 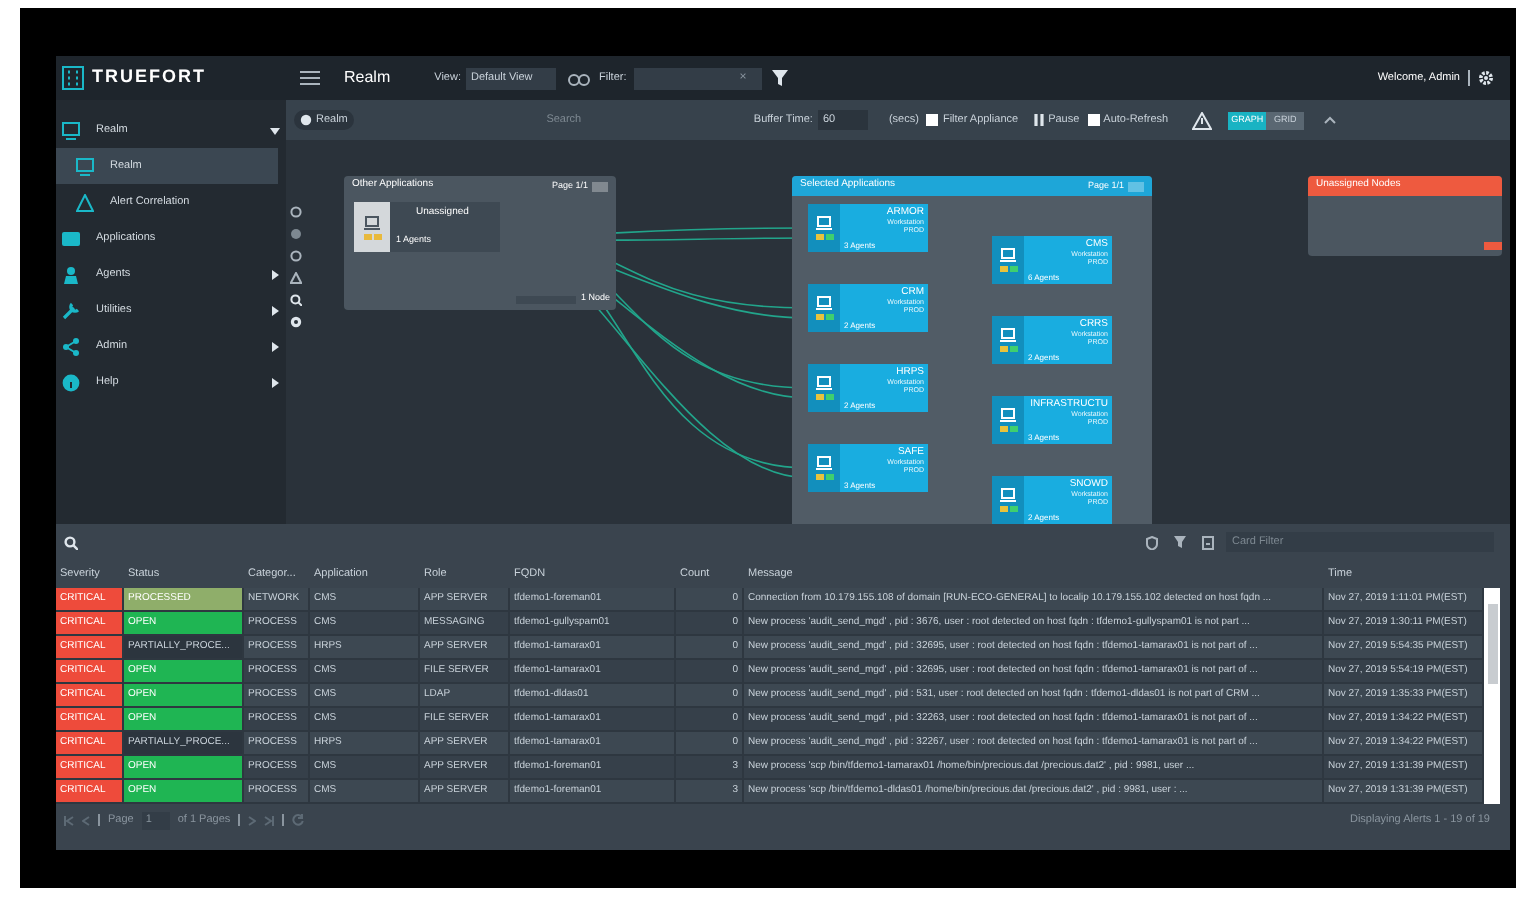 I want to click on menu-icon, so click(x=310, y=78).